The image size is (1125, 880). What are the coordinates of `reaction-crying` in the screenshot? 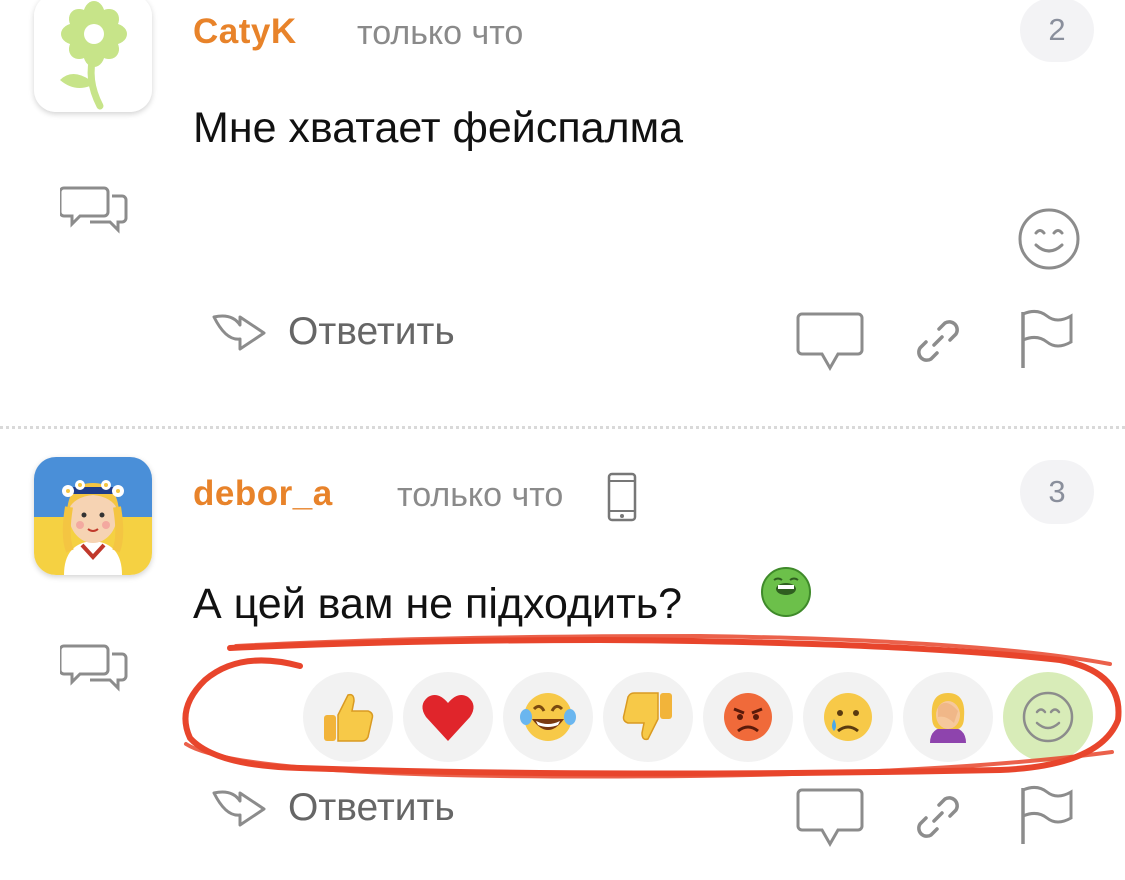 It's located at (848, 717).